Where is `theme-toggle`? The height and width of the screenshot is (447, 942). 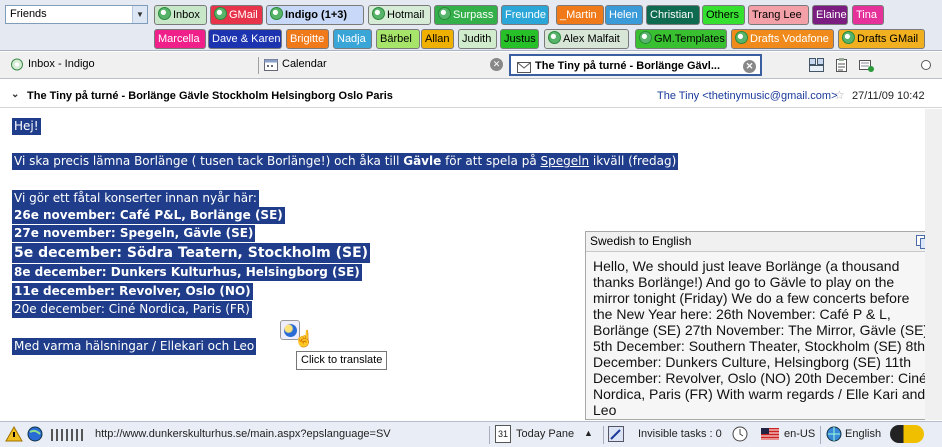
theme-toggle is located at coordinates (907, 434).